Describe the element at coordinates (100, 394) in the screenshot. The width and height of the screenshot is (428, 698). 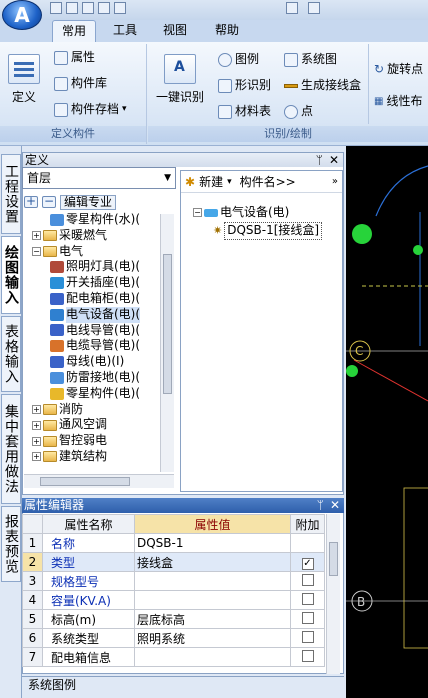
I see `tree-item: 零星构件(电)(` at that location.